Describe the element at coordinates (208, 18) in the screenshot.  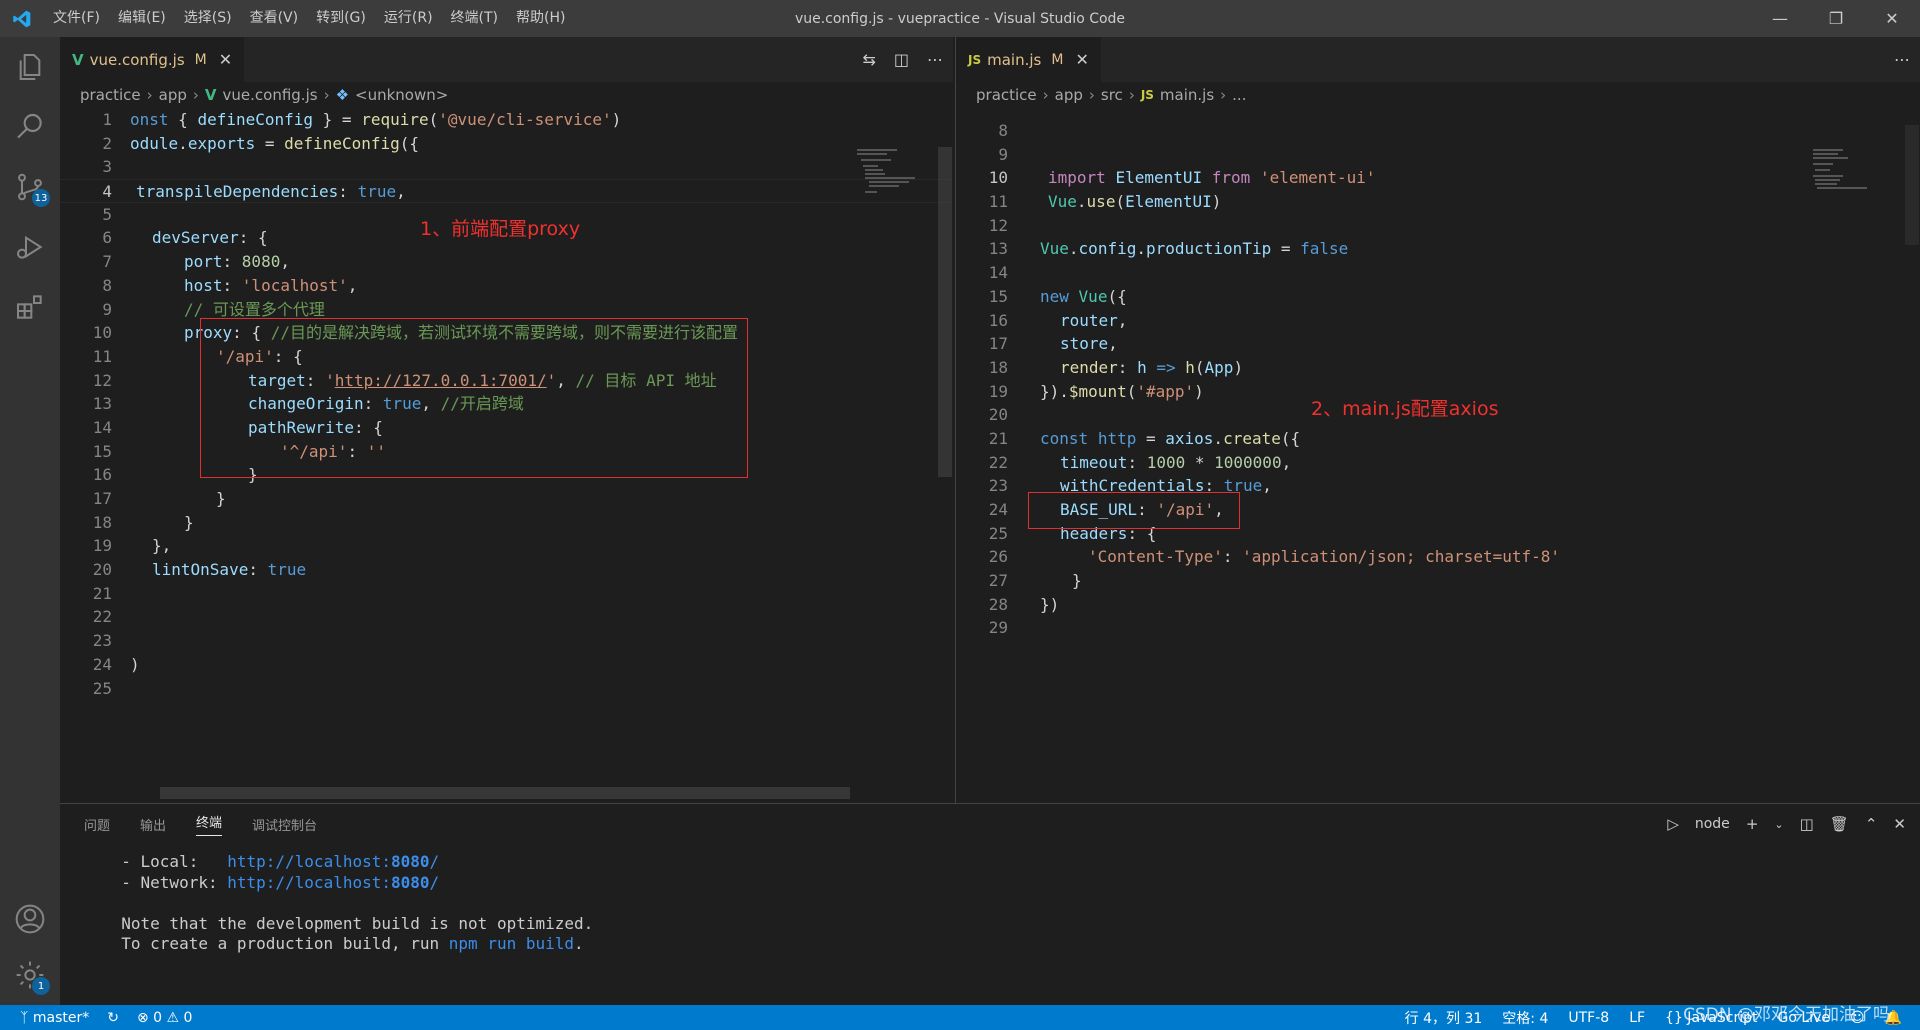
I see `menu-selection: 选择(S)` at that location.